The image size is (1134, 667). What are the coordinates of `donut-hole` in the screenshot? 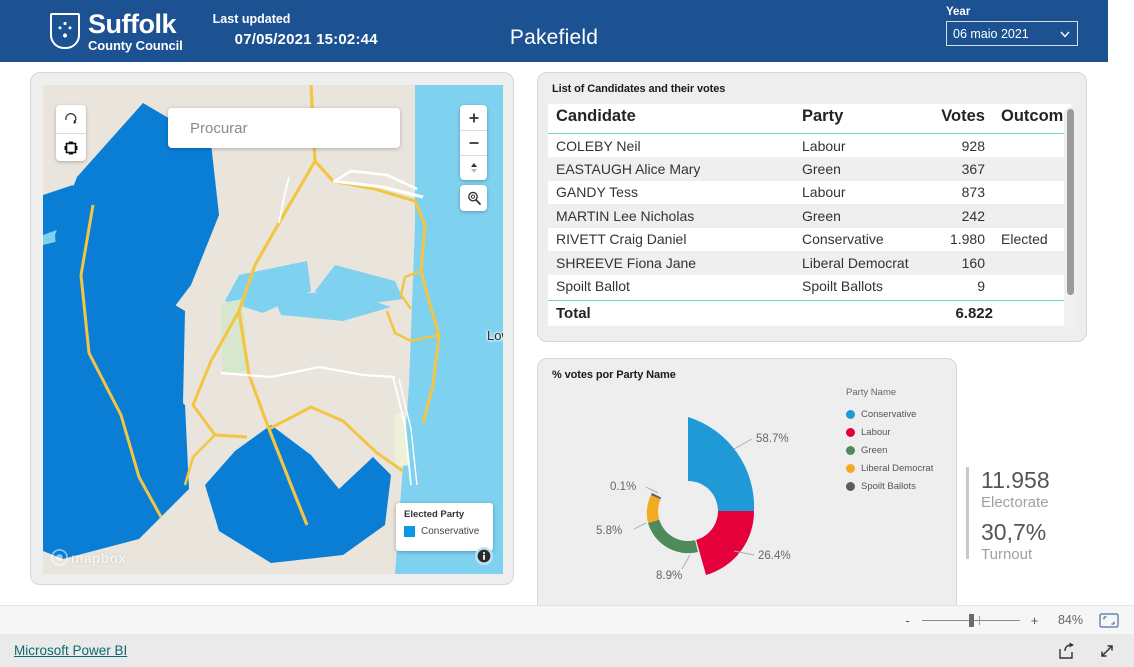 It's located at (688, 511).